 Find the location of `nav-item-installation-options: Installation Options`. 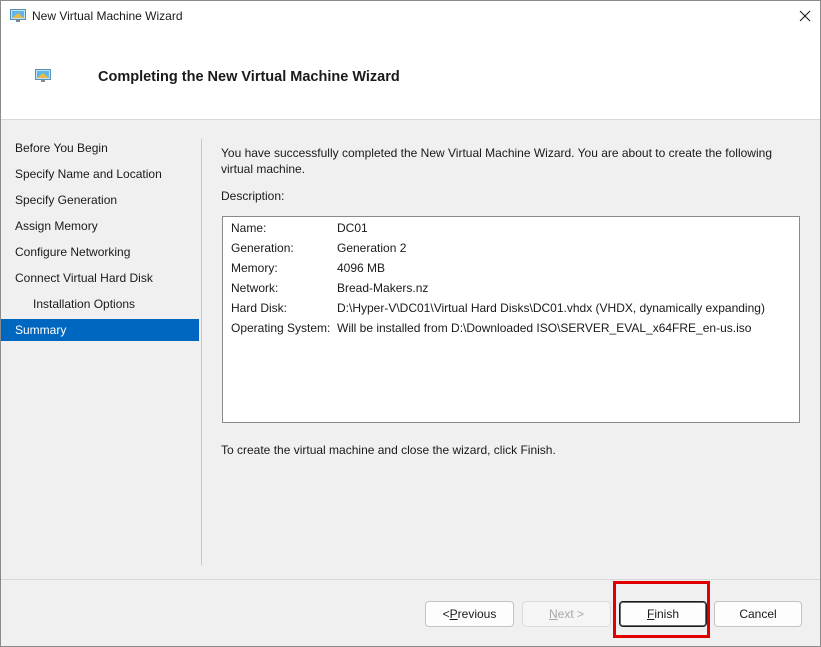

nav-item-installation-options: Installation Options is located at coordinates (100, 304).